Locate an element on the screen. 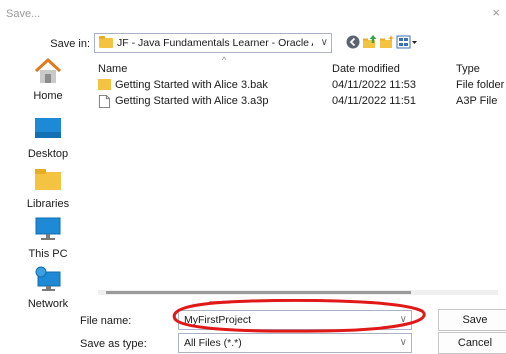 The width and height of the screenshot is (506, 354). save-in-label: Save in: is located at coordinates (70, 44).